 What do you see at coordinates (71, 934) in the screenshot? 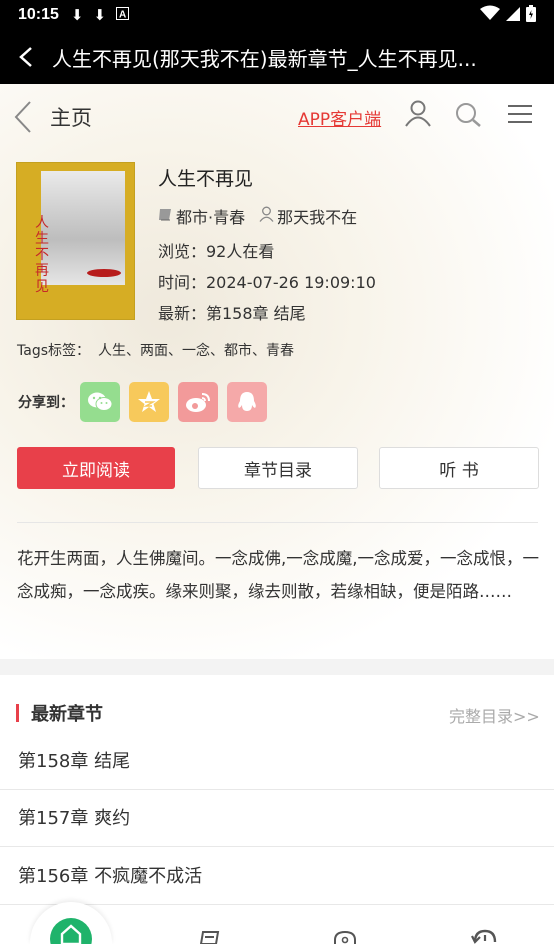
I see `home-icon` at bounding box center [71, 934].